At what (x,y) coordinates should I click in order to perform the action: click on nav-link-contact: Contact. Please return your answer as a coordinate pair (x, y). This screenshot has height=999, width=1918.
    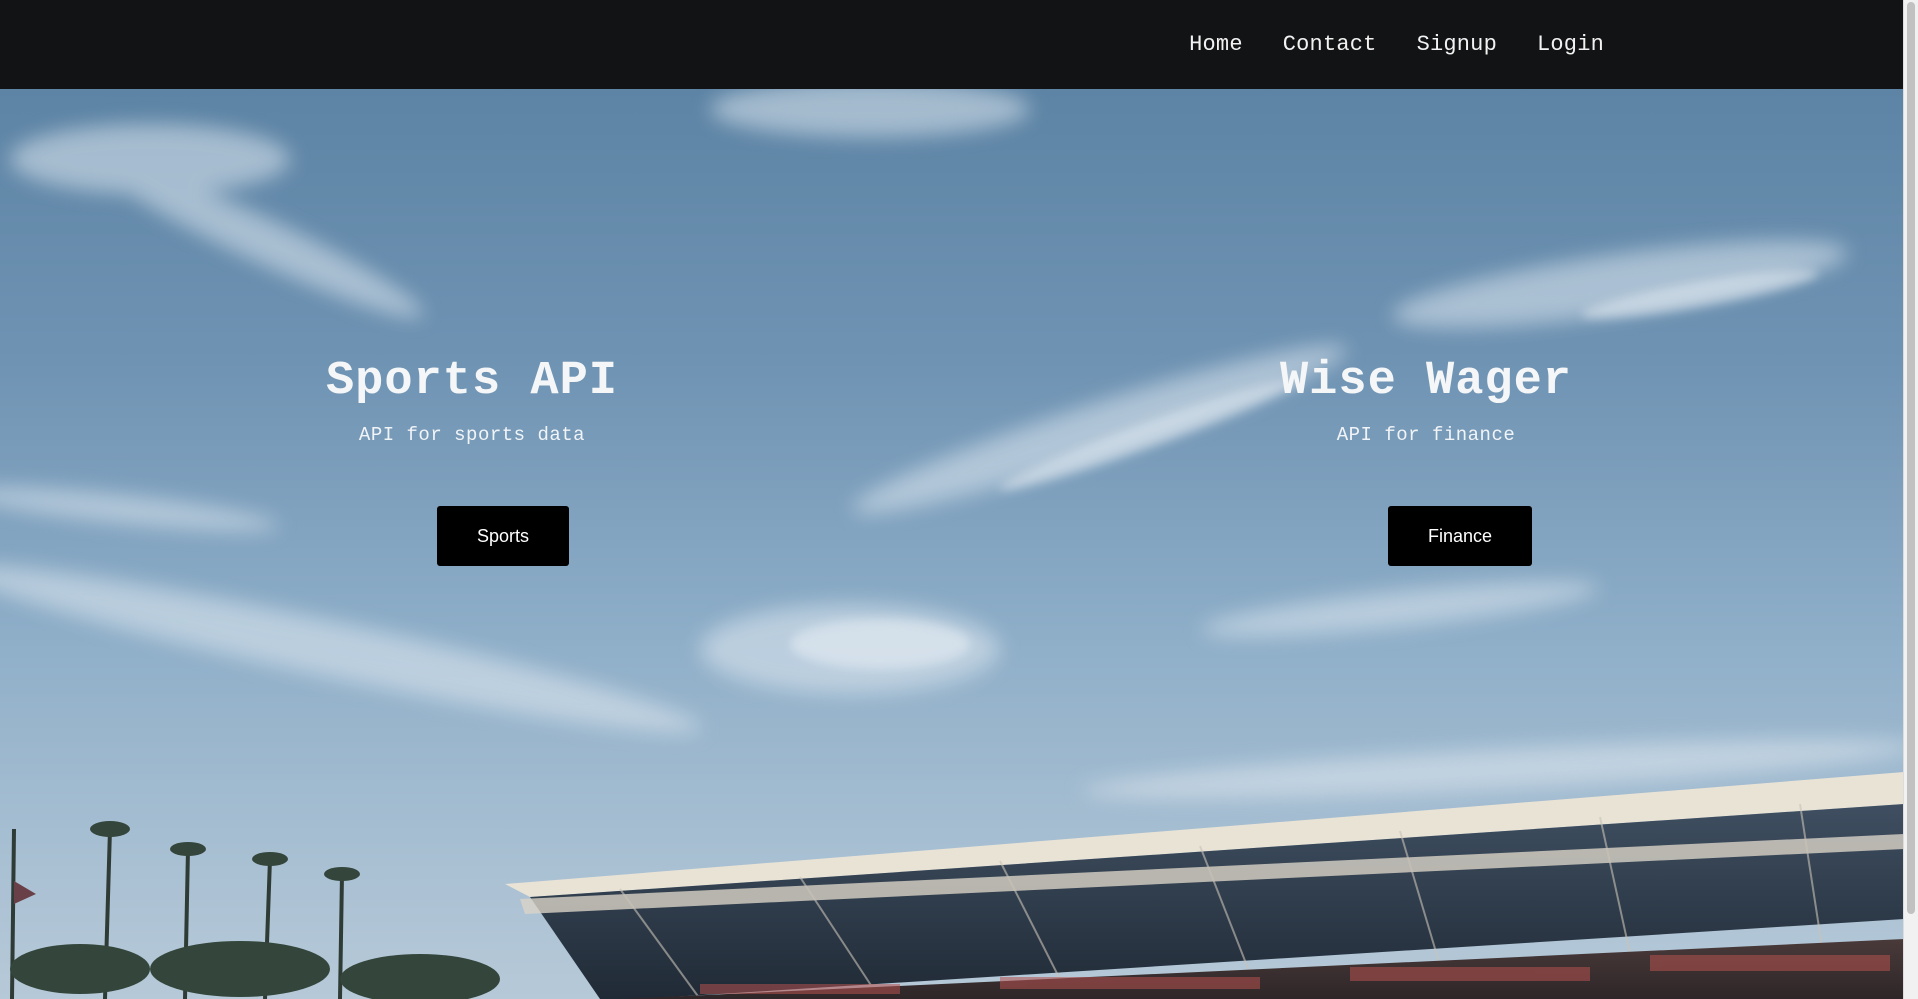
    Looking at the image, I should click on (1330, 44).